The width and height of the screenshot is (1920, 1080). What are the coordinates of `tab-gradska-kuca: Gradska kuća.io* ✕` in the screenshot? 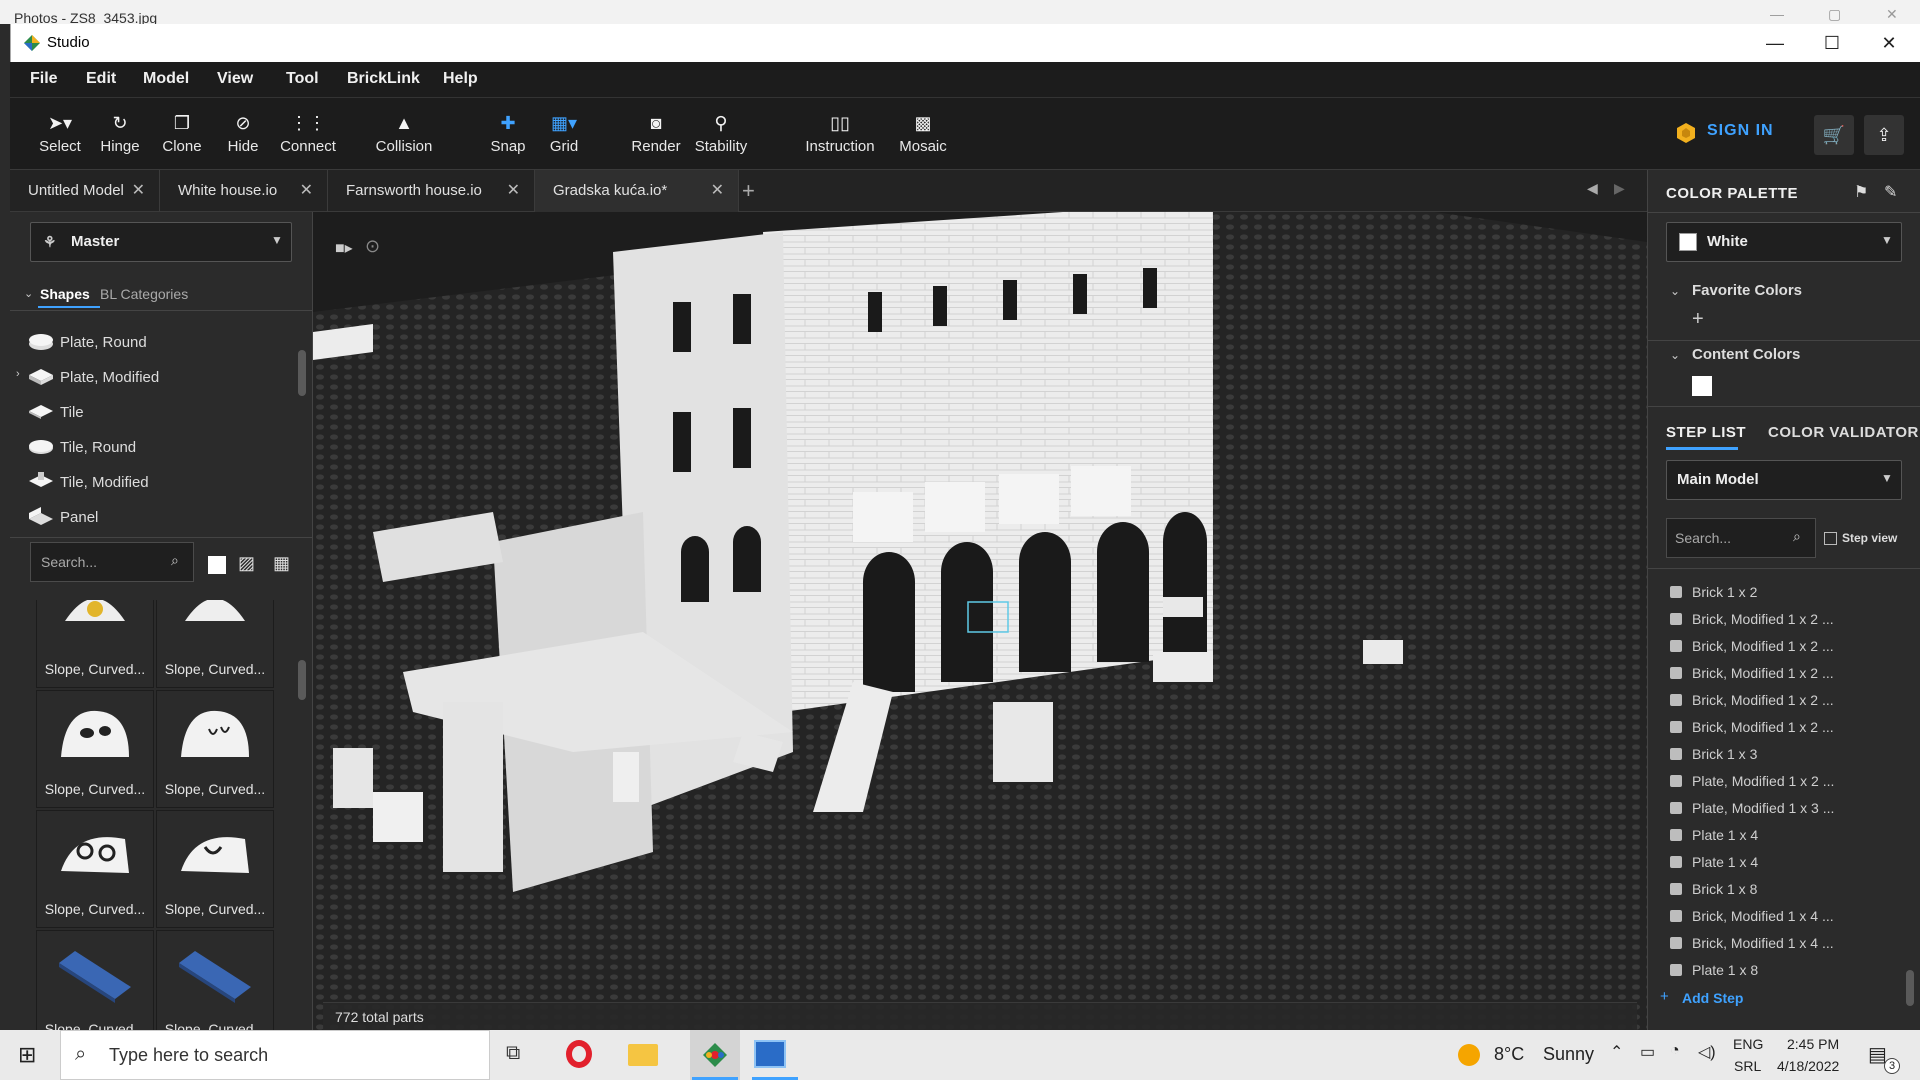 It's located at (637, 191).